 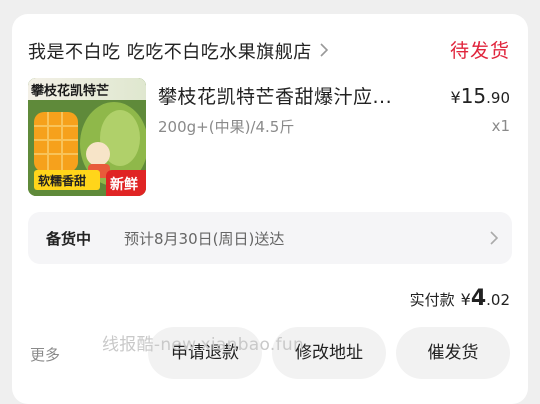 I want to click on remind-shipping-button: 催发货, so click(x=453, y=353).